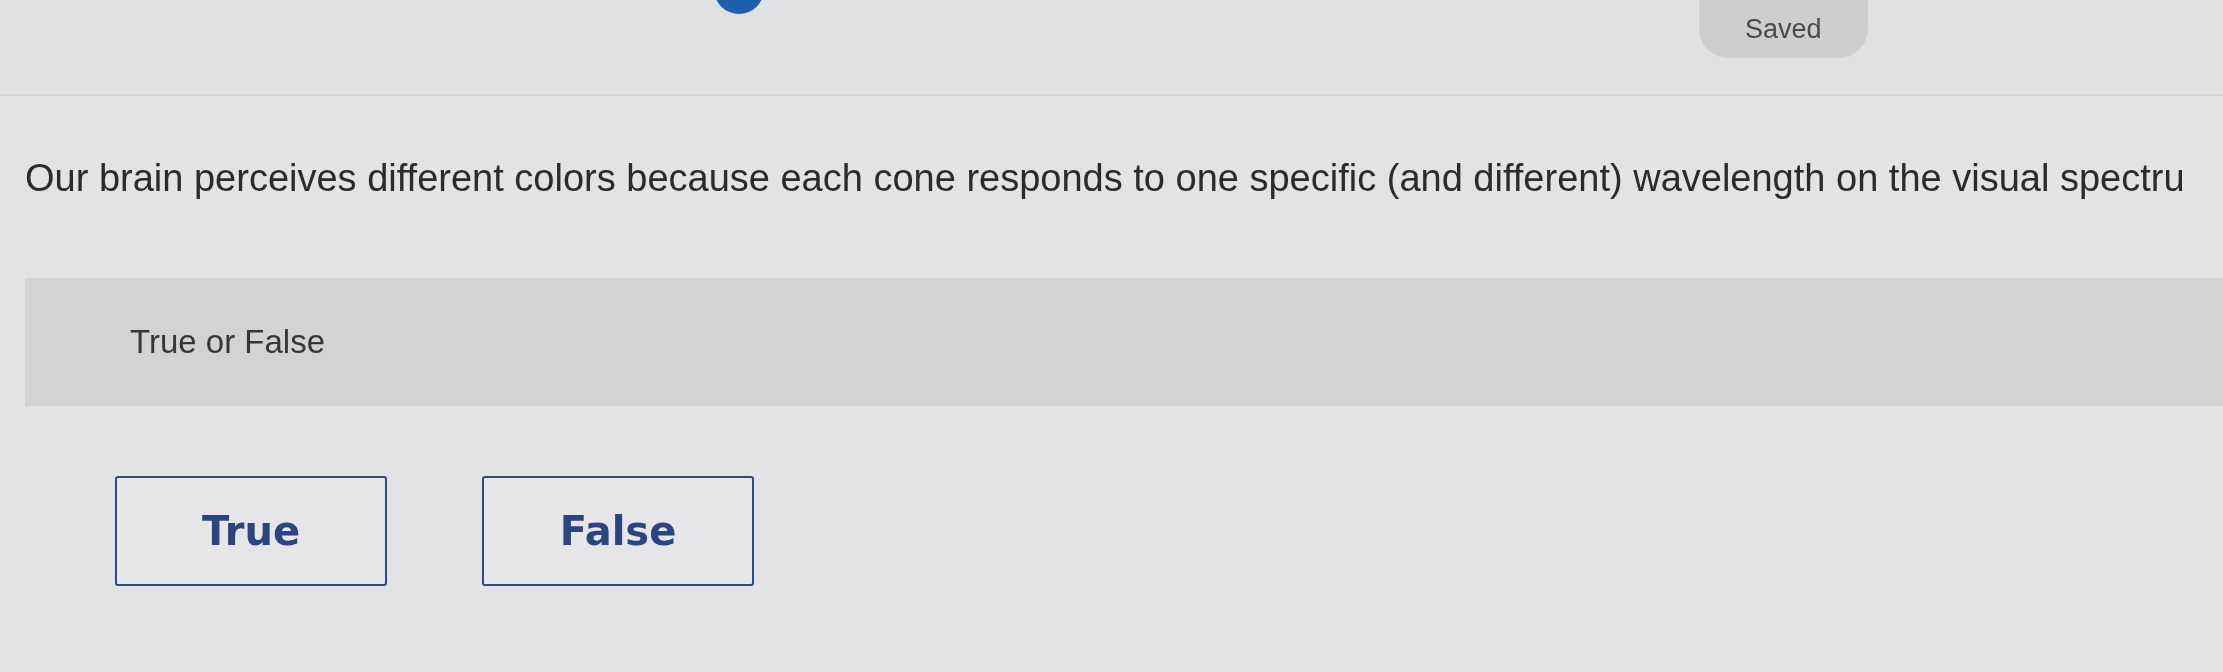 This screenshot has width=2223, height=672. I want to click on answer-button: True, so click(251, 531).